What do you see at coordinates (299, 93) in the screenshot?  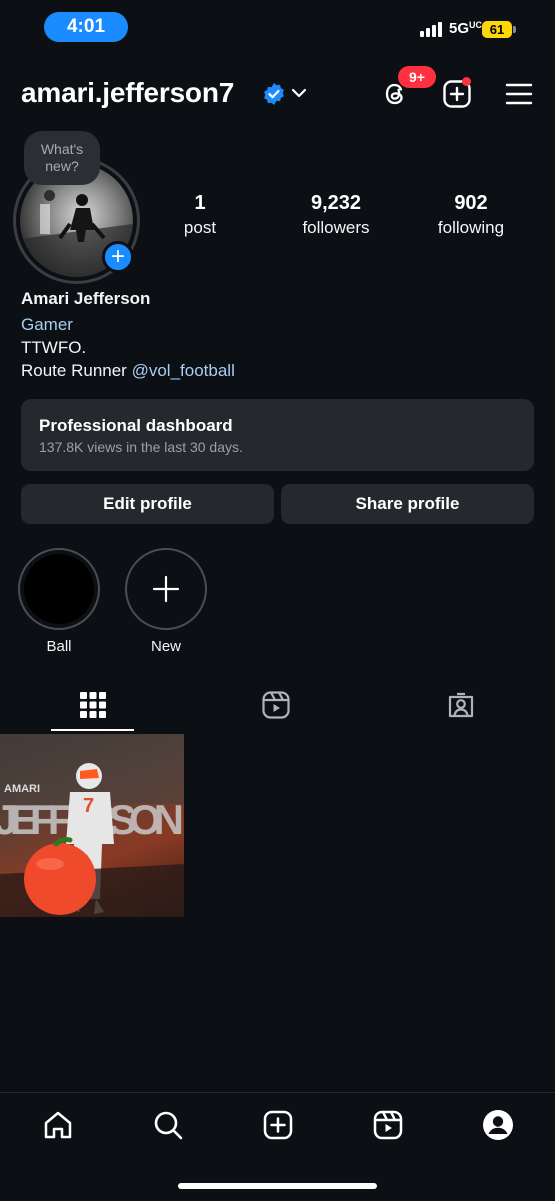 I see `chevron-down-icon` at bounding box center [299, 93].